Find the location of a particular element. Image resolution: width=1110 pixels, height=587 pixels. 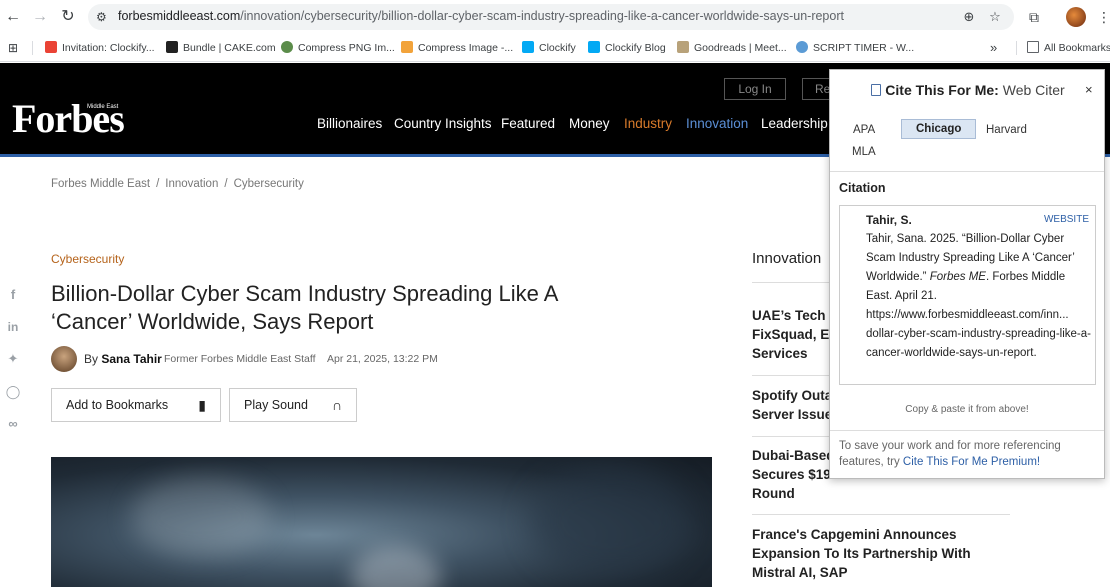

citation-author: Tahir, S. is located at coordinates (889, 220).